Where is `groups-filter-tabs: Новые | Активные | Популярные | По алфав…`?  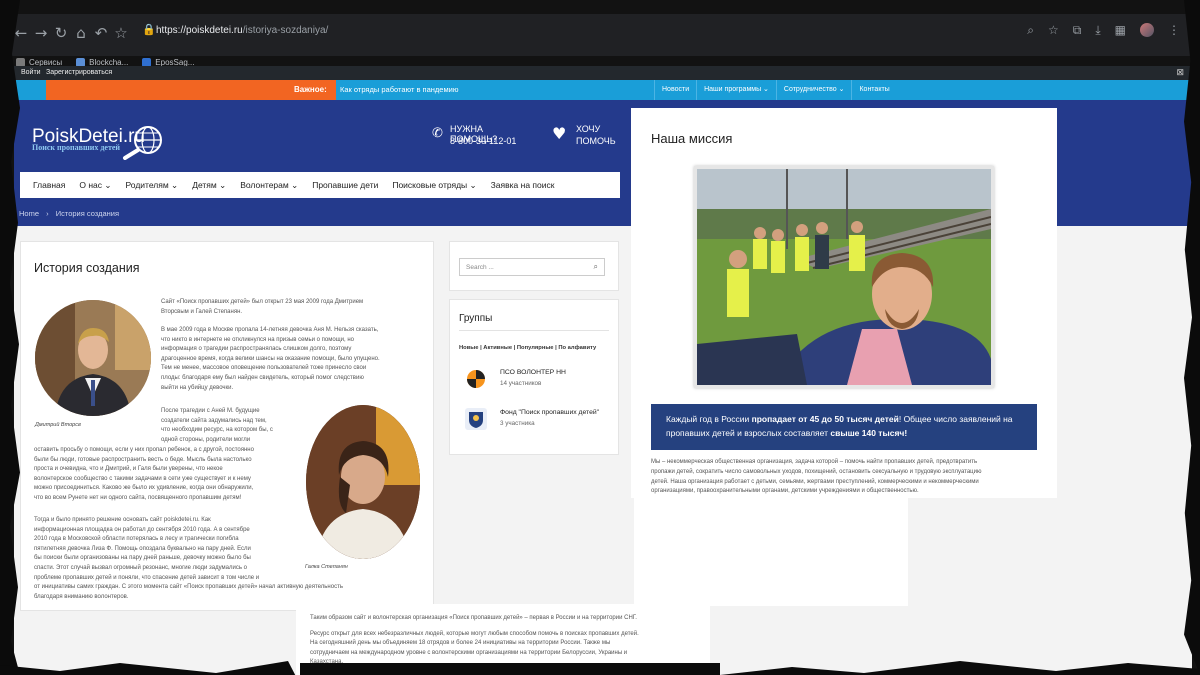 groups-filter-tabs: Новые | Активные | Популярные | По алфав… is located at coordinates (527, 348).